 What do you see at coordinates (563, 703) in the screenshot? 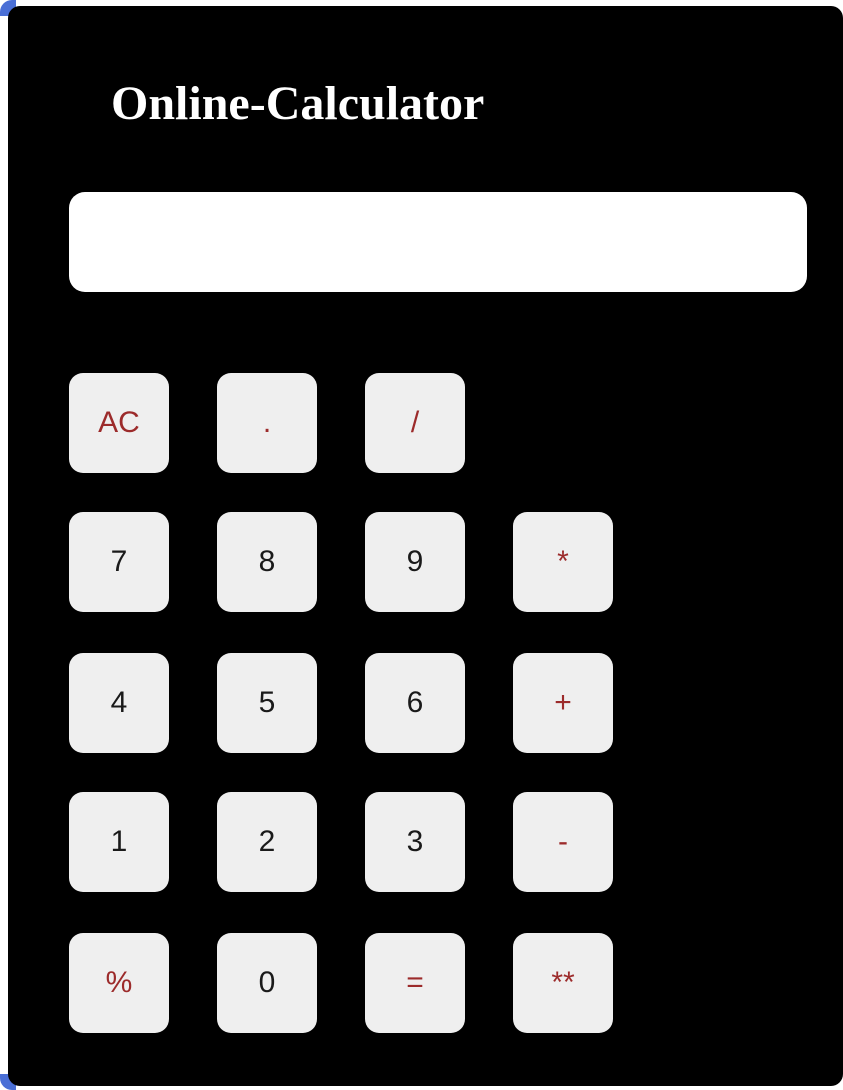
I see `plus-button: +` at bounding box center [563, 703].